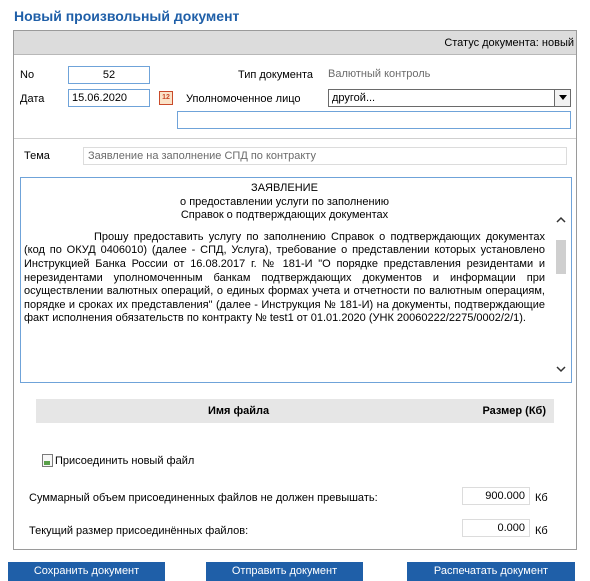 Image resolution: width=590 pixels, height=581 pixels. What do you see at coordinates (127, 16) in the screenshot?
I see `page-title: Новый произвольный документ` at bounding box center [127, 16].